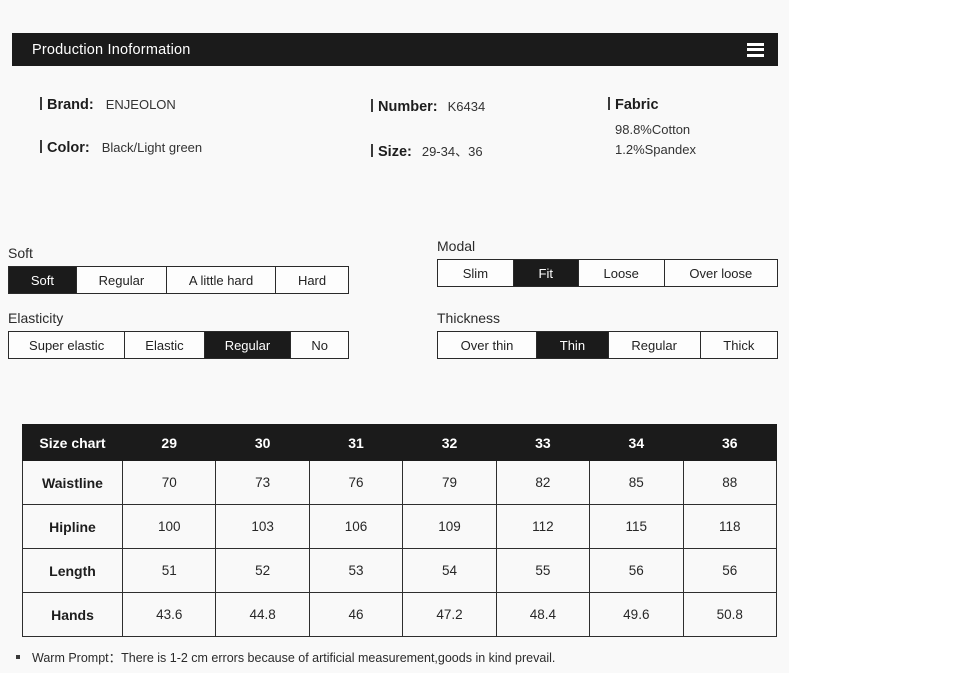 This screenshot has height=673, width=960. Describe the element at coordinates (72, 570) in the screenshot. I see `row-label-length: Length` at that location.